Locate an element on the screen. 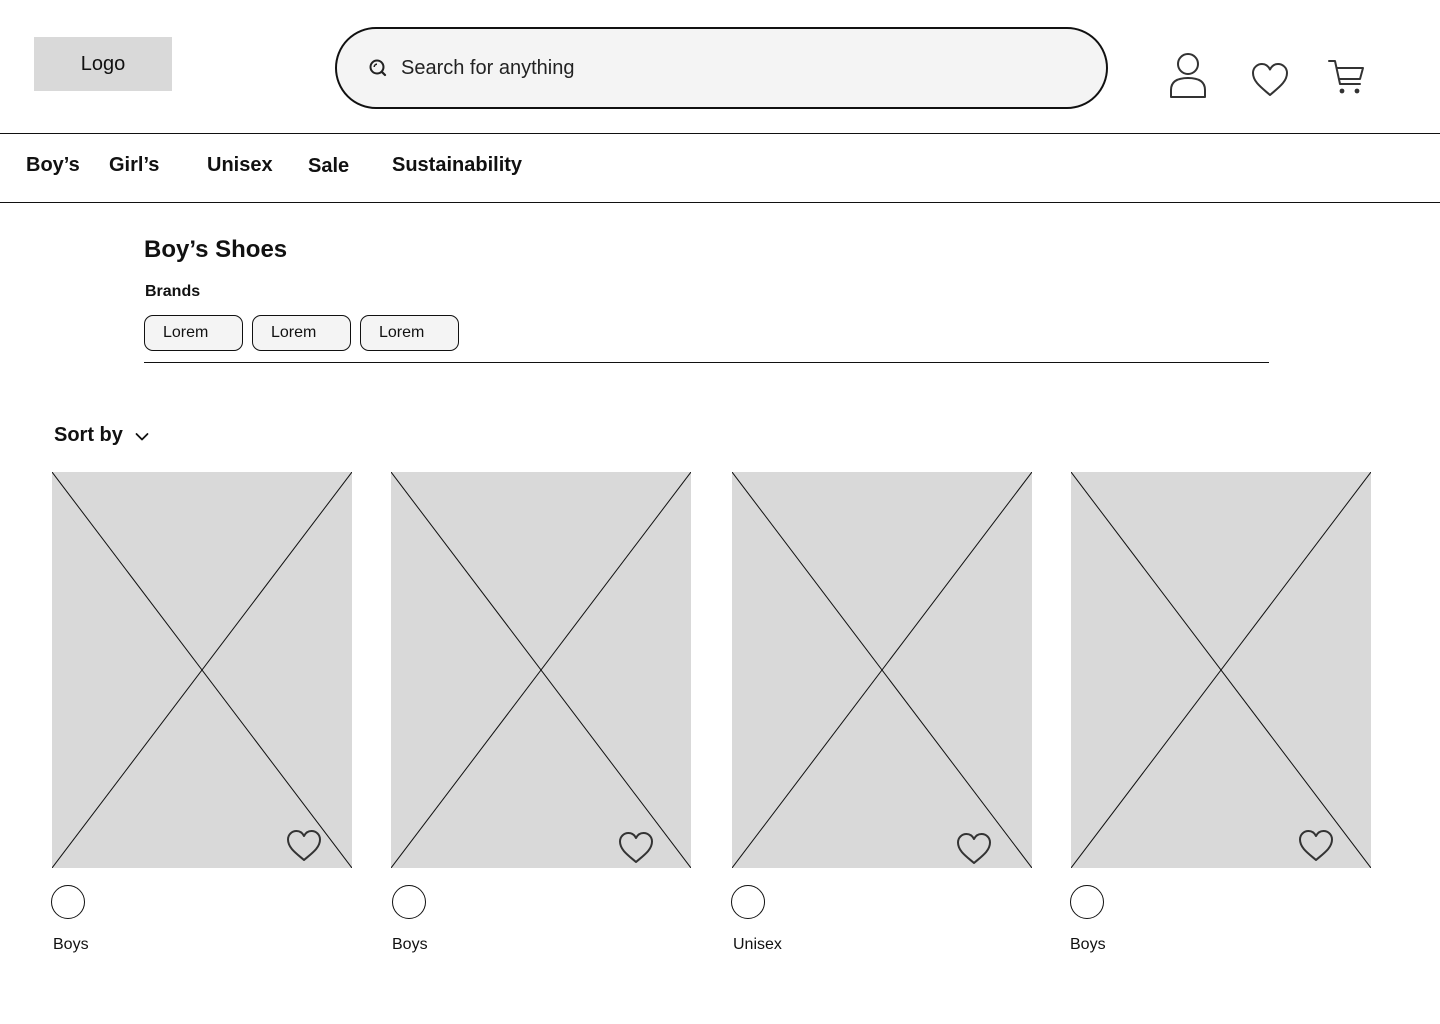 Image resolution: width=1440 pixels, height=1024 pixels. search-icon is located at coordinates (378, 68).